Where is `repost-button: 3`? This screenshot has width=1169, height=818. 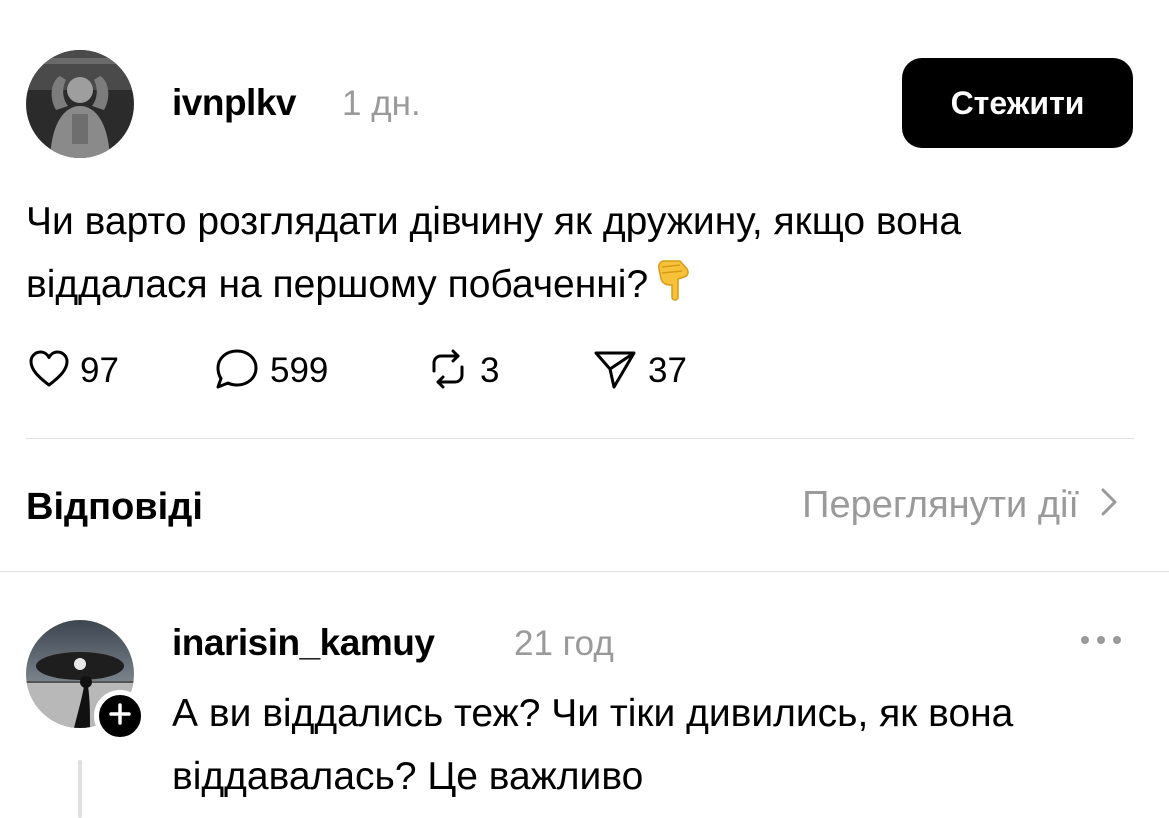
repost-button: 3 is located at coordinates (462, 371).